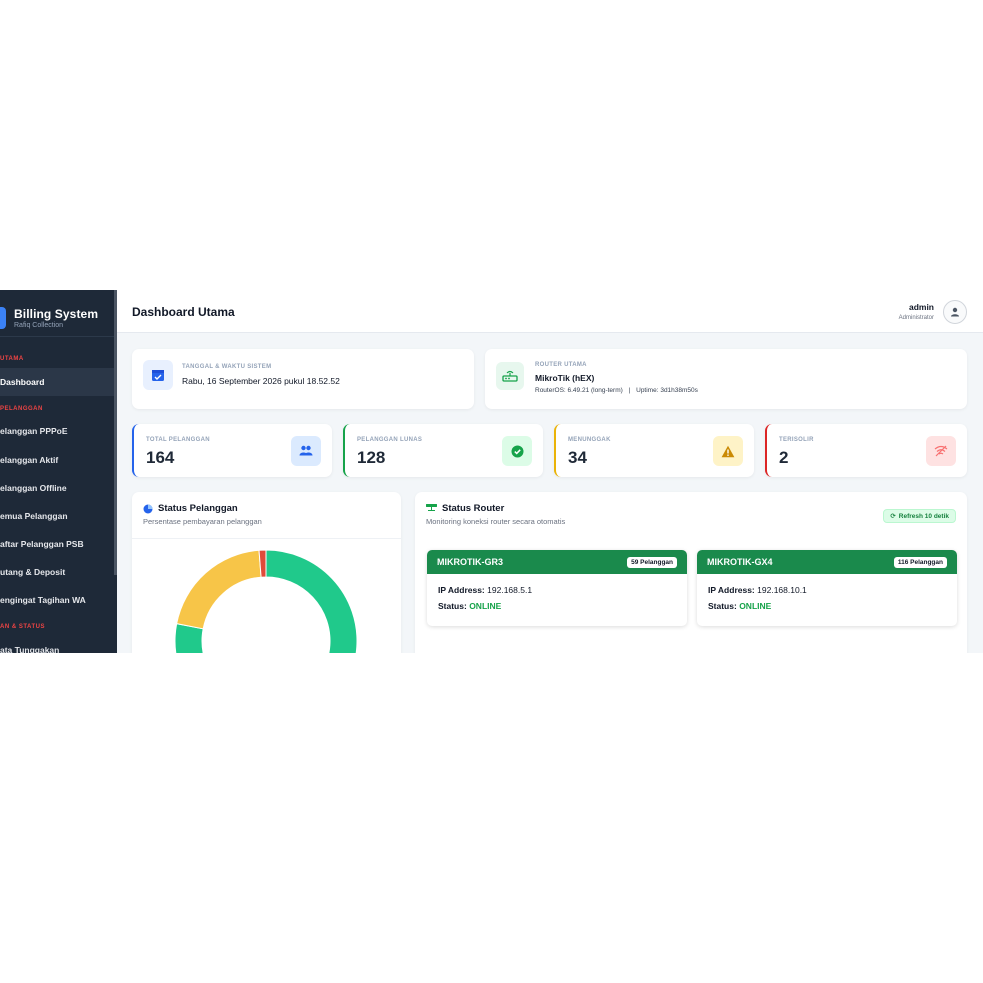 The image size is (983, 983). Describe the element at coordinates (740, 562) in the screenshot. I see `router-name: MIKROTIK-GX4` at that location.